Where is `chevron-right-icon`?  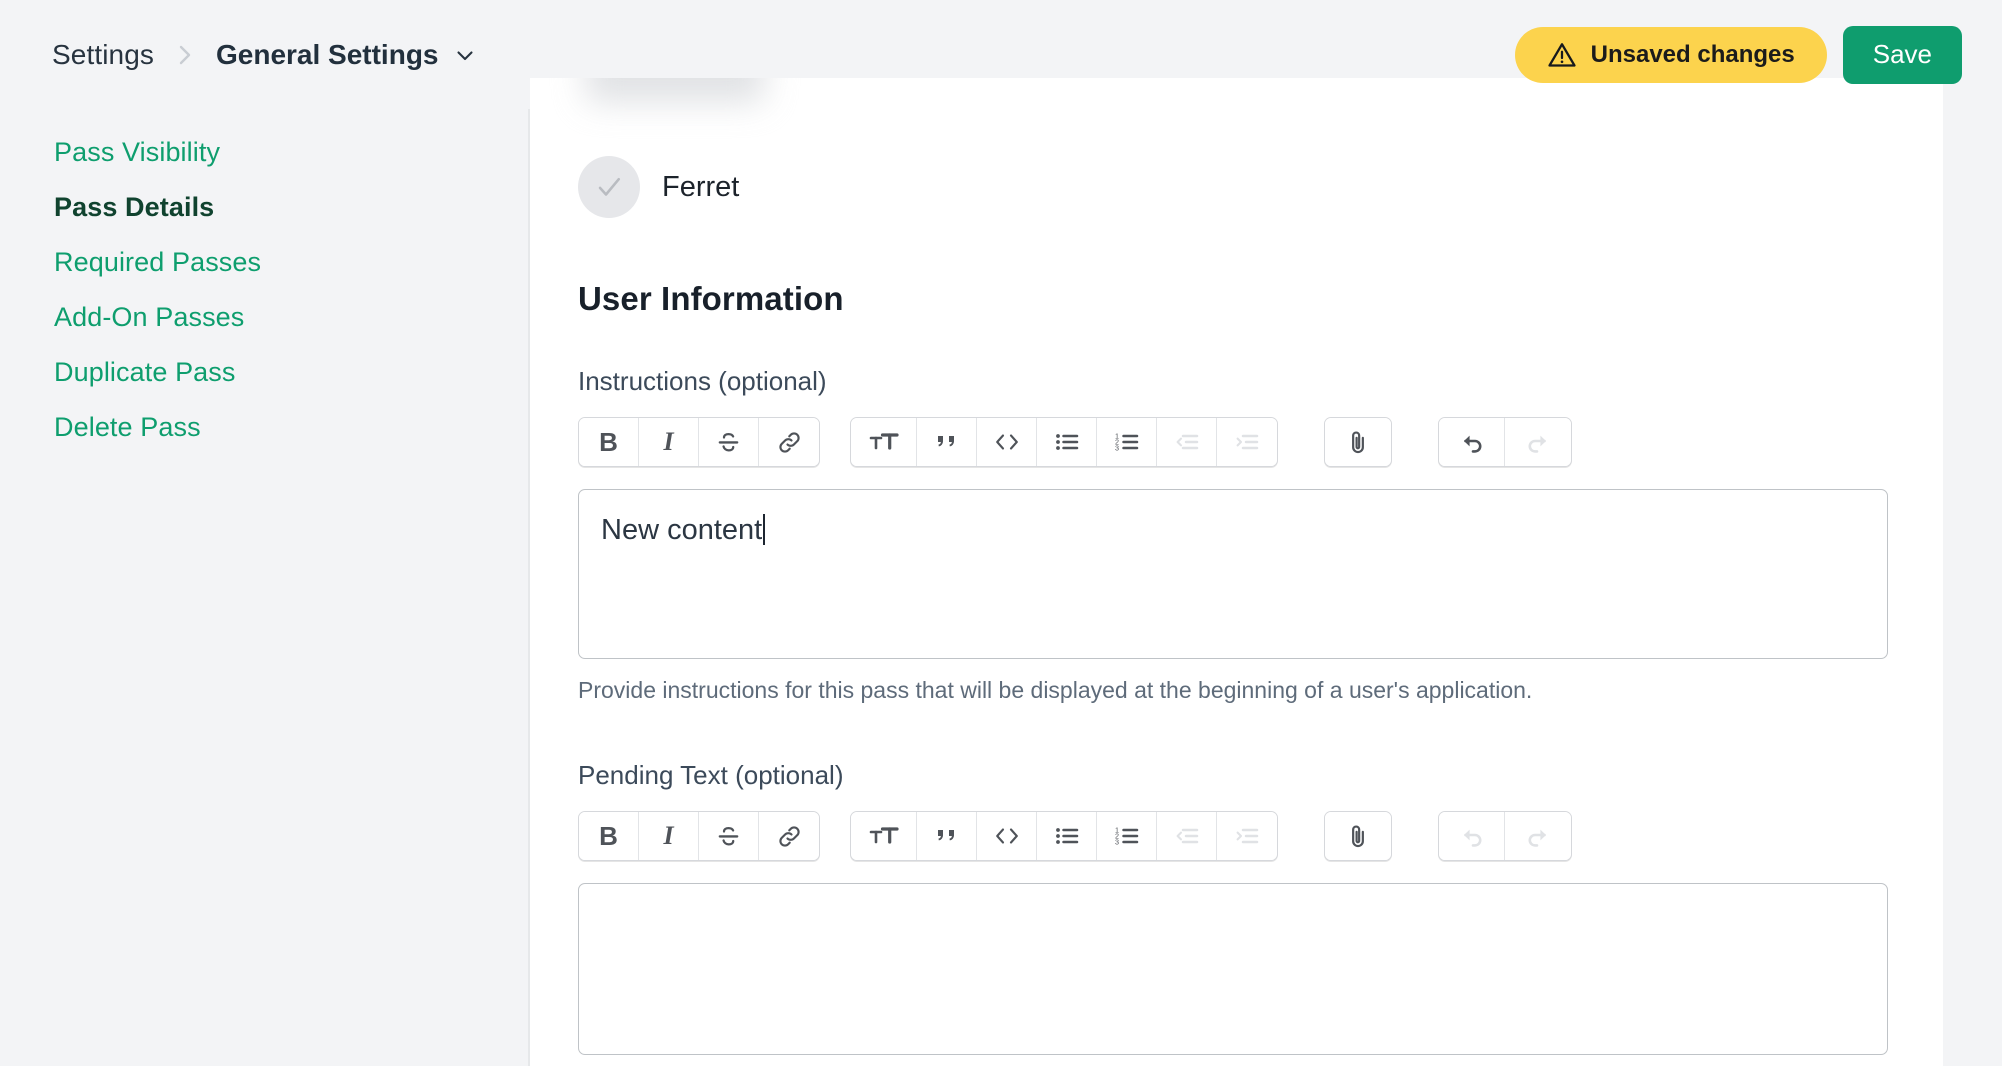 chevron-right-icon is located at coordinates (185, 55).